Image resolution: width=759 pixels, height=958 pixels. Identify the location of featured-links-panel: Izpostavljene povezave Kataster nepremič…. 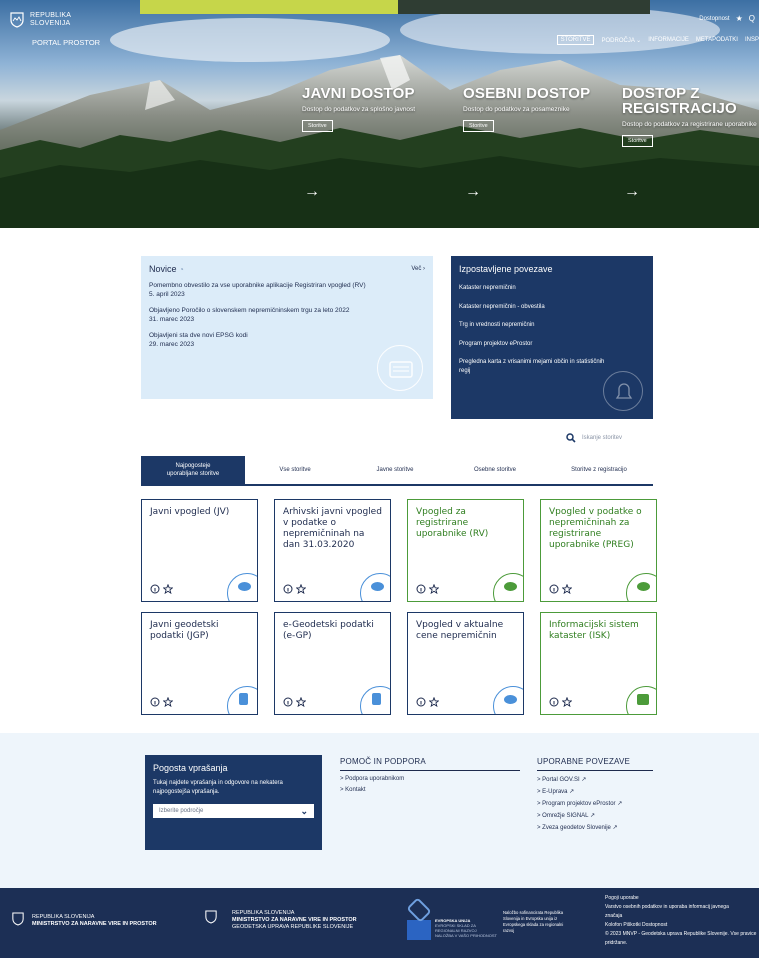
(552, 337).